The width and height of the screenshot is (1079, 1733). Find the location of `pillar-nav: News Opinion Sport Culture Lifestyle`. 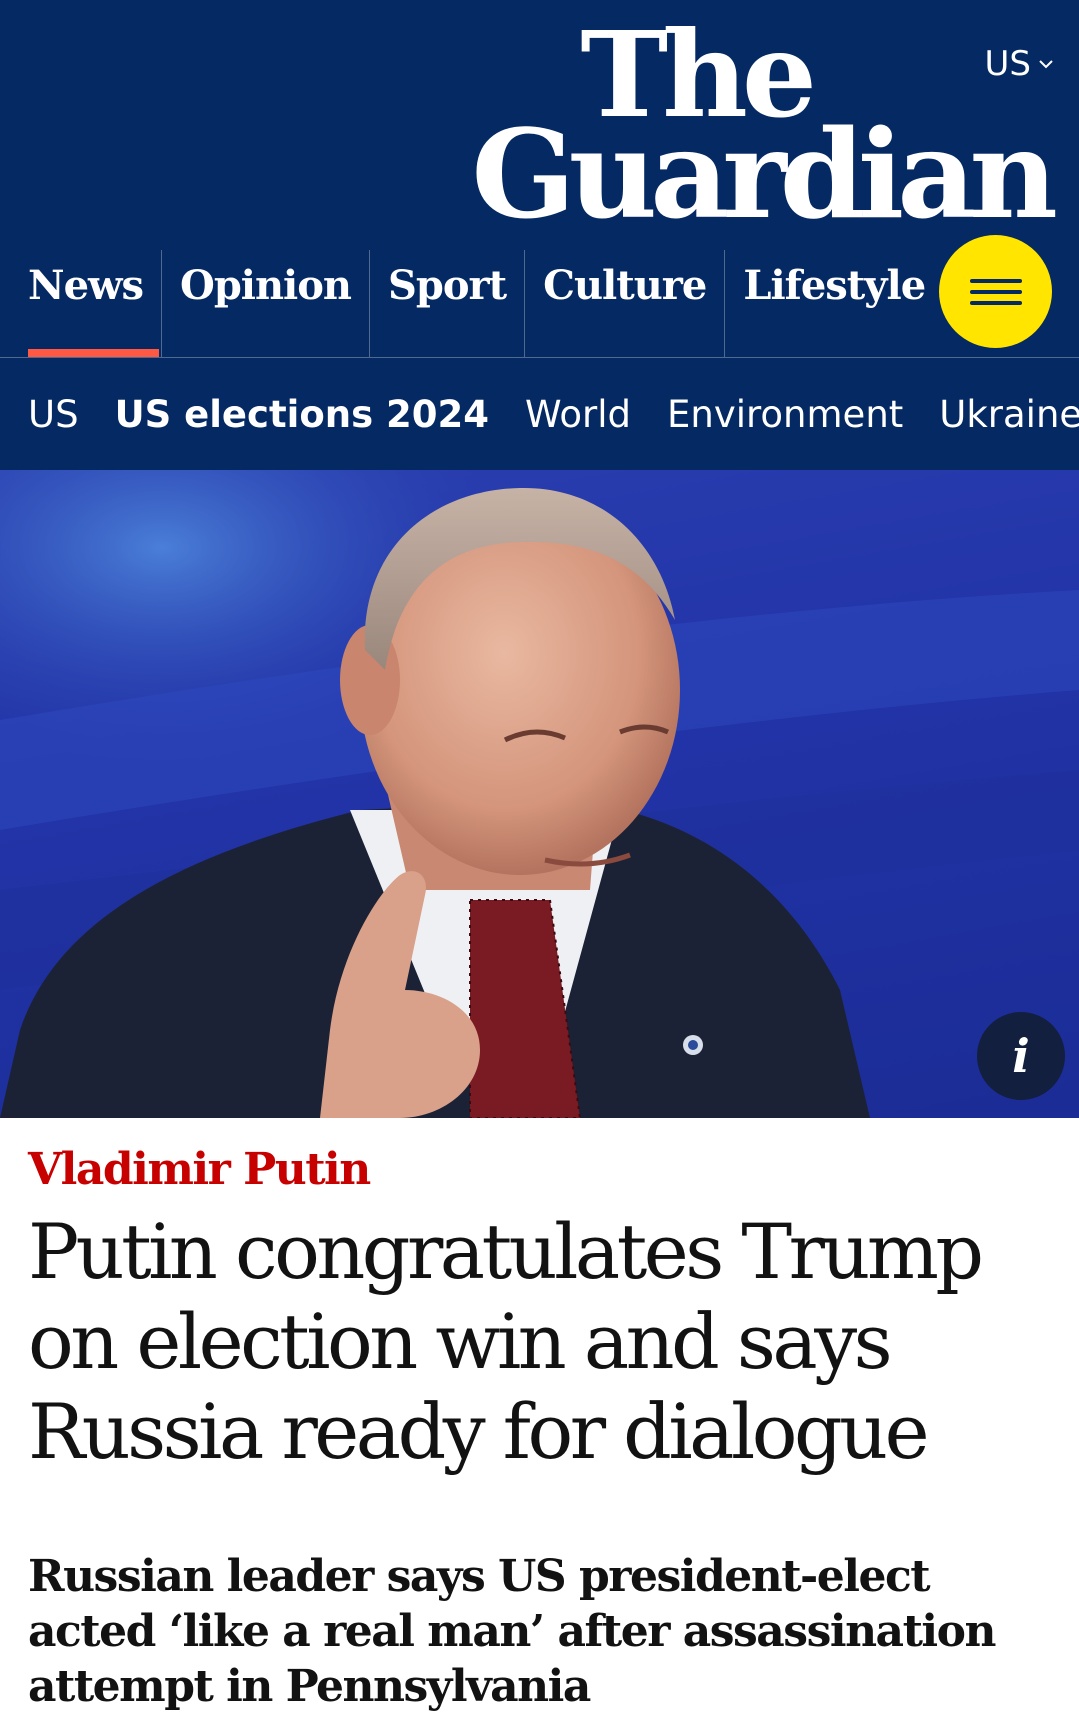

pillar-nav: News Opinion Sport Culture Lifestyle is located at coordinates (539, 303).